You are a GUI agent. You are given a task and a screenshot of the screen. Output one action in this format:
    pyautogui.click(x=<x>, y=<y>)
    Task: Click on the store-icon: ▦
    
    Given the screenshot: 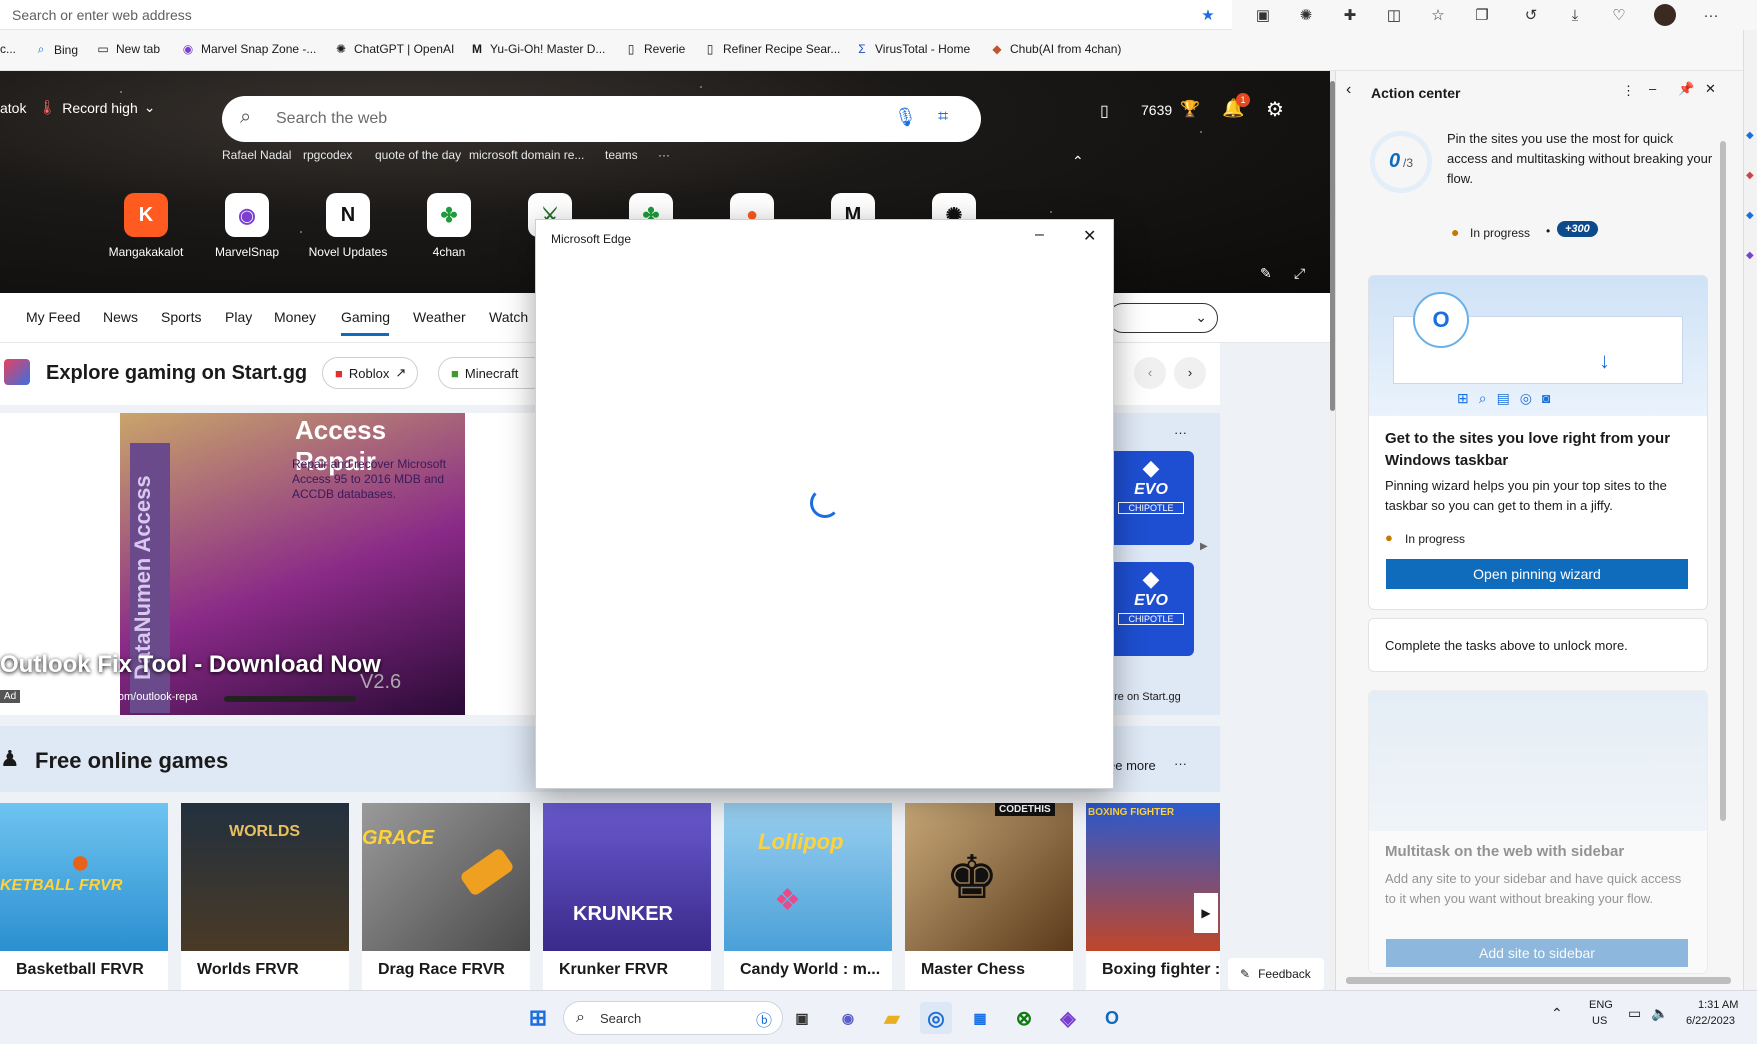 What is the action you would take?
    pyautogui.click(x=980, y=1018)
    